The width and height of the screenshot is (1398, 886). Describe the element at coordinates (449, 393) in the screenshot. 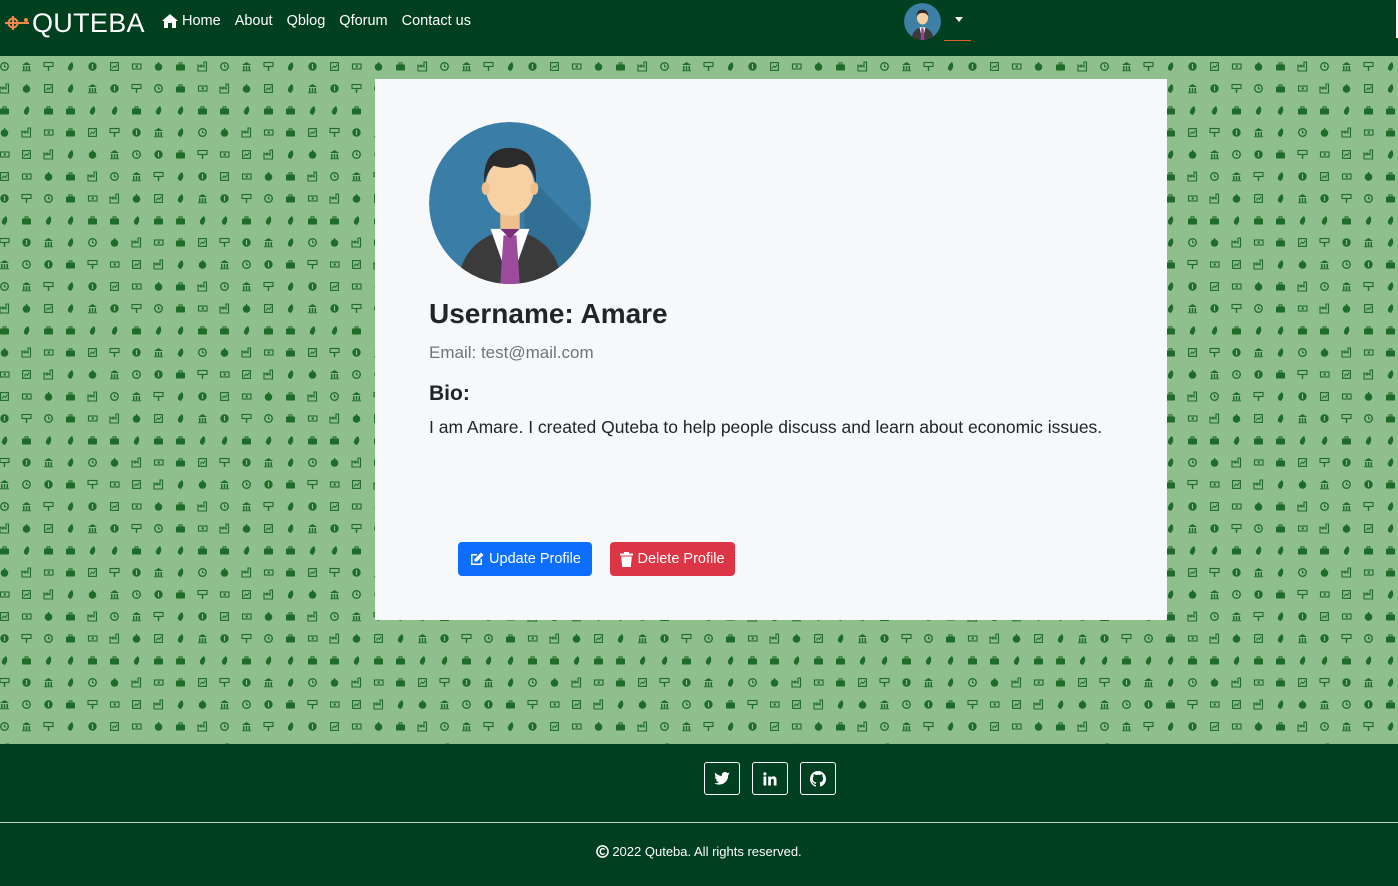

I see `bio-heading: Bio:` at that location.